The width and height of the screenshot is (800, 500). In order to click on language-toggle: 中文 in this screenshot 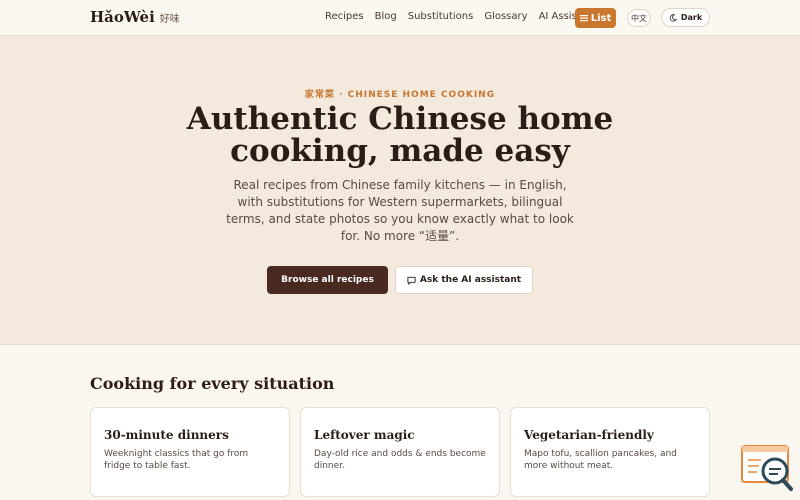, I will do `click(639, 18)`.